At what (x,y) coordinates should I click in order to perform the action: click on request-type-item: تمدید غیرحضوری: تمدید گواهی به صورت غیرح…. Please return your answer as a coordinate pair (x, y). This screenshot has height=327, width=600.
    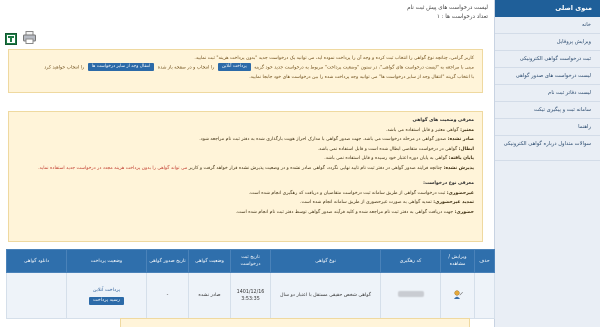
    Looking at the image, I should click on (387, 202).